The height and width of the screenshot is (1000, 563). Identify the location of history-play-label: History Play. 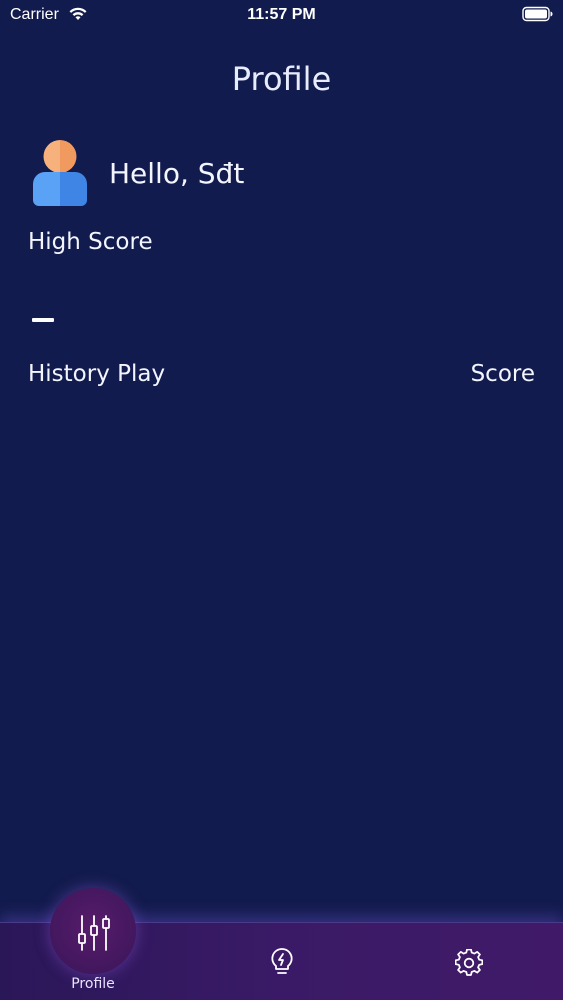
(97, 374).